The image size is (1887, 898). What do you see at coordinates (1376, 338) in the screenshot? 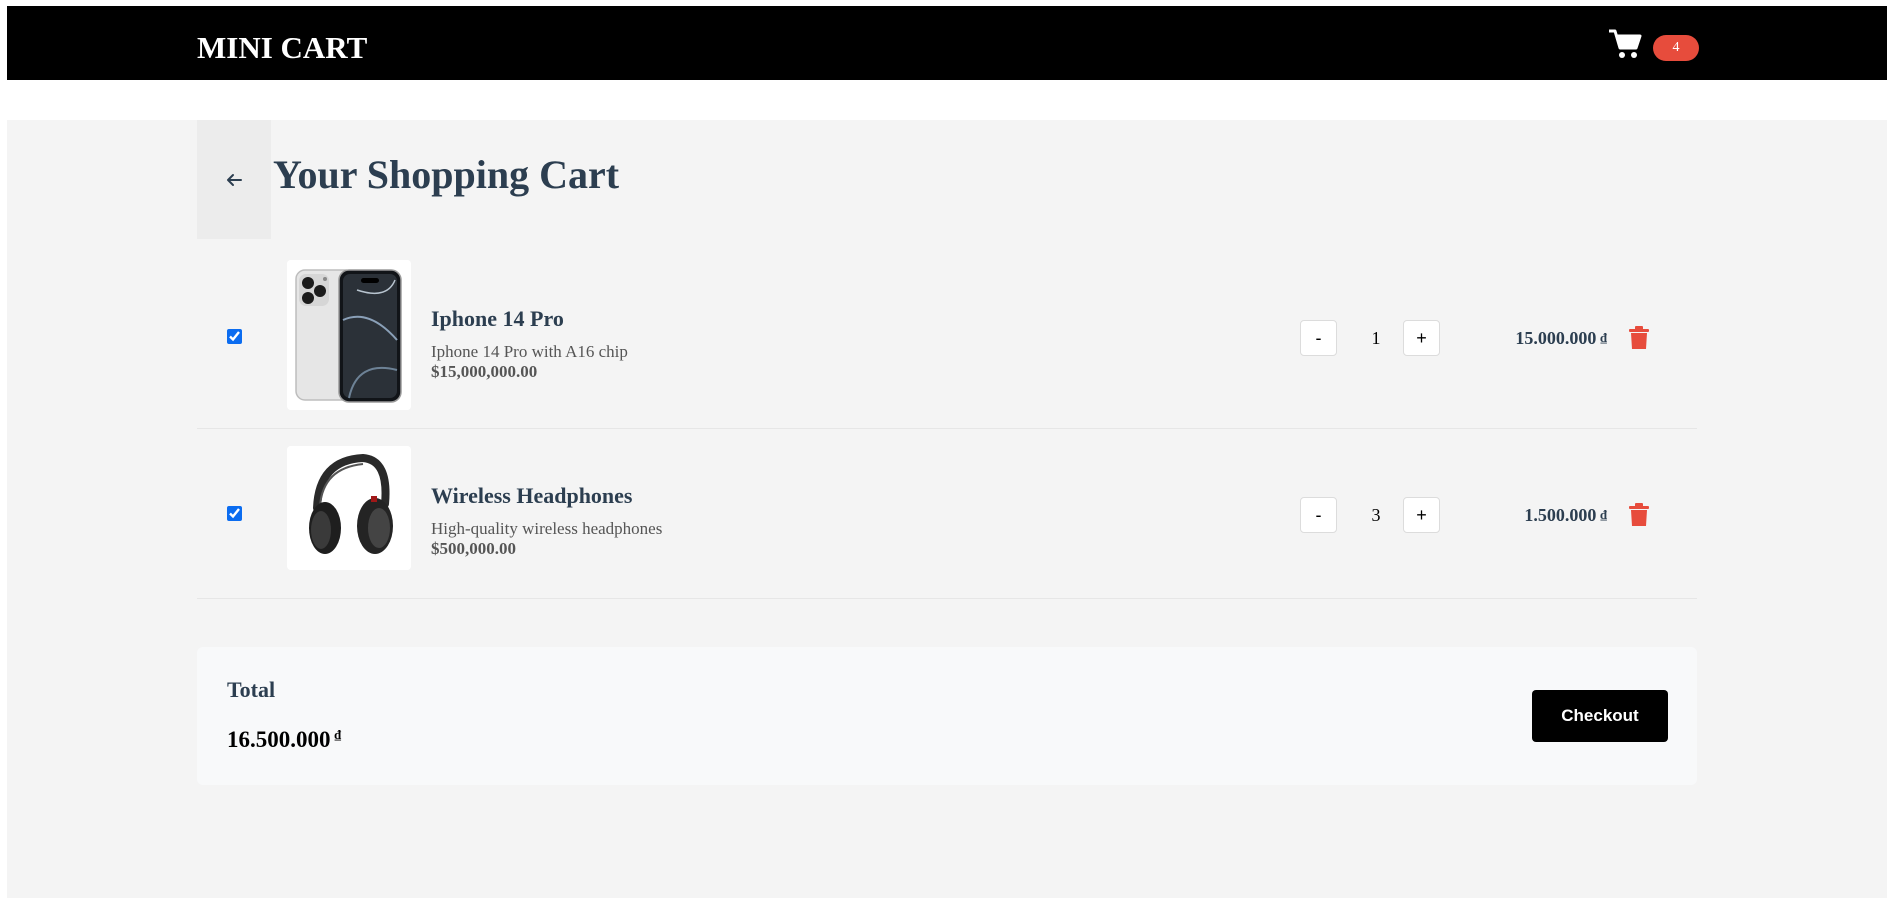
I see `quantity-value: 1` at bounding box center [1376, 338].